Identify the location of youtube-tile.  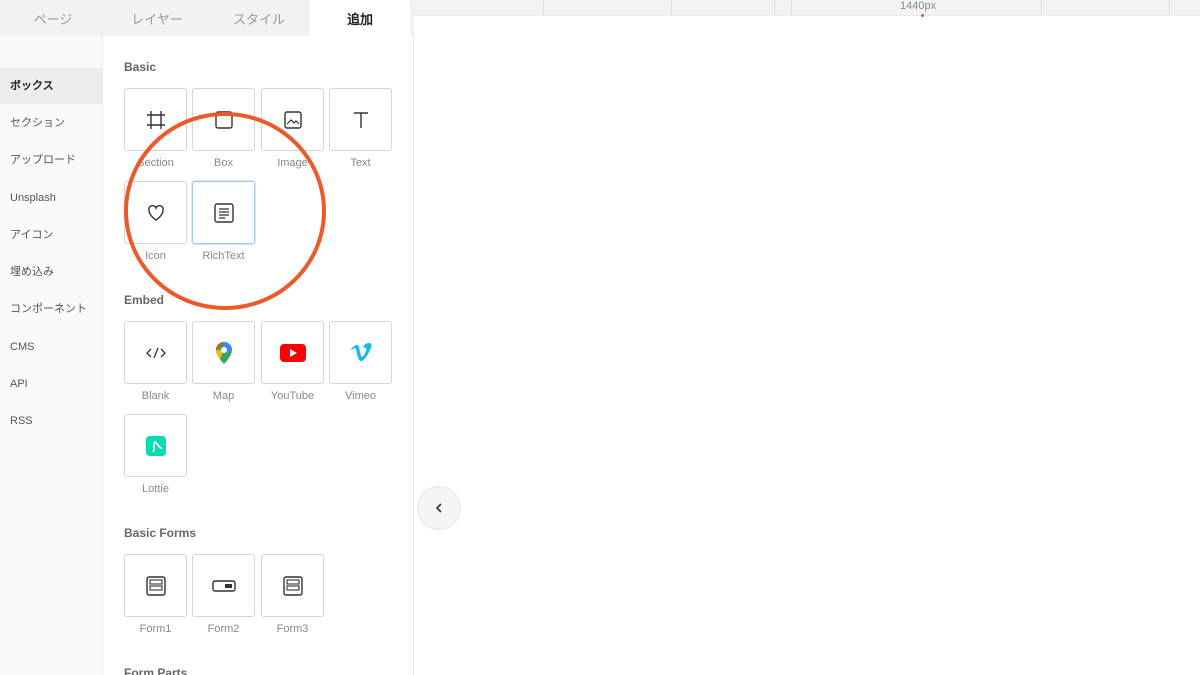
(292, 352).